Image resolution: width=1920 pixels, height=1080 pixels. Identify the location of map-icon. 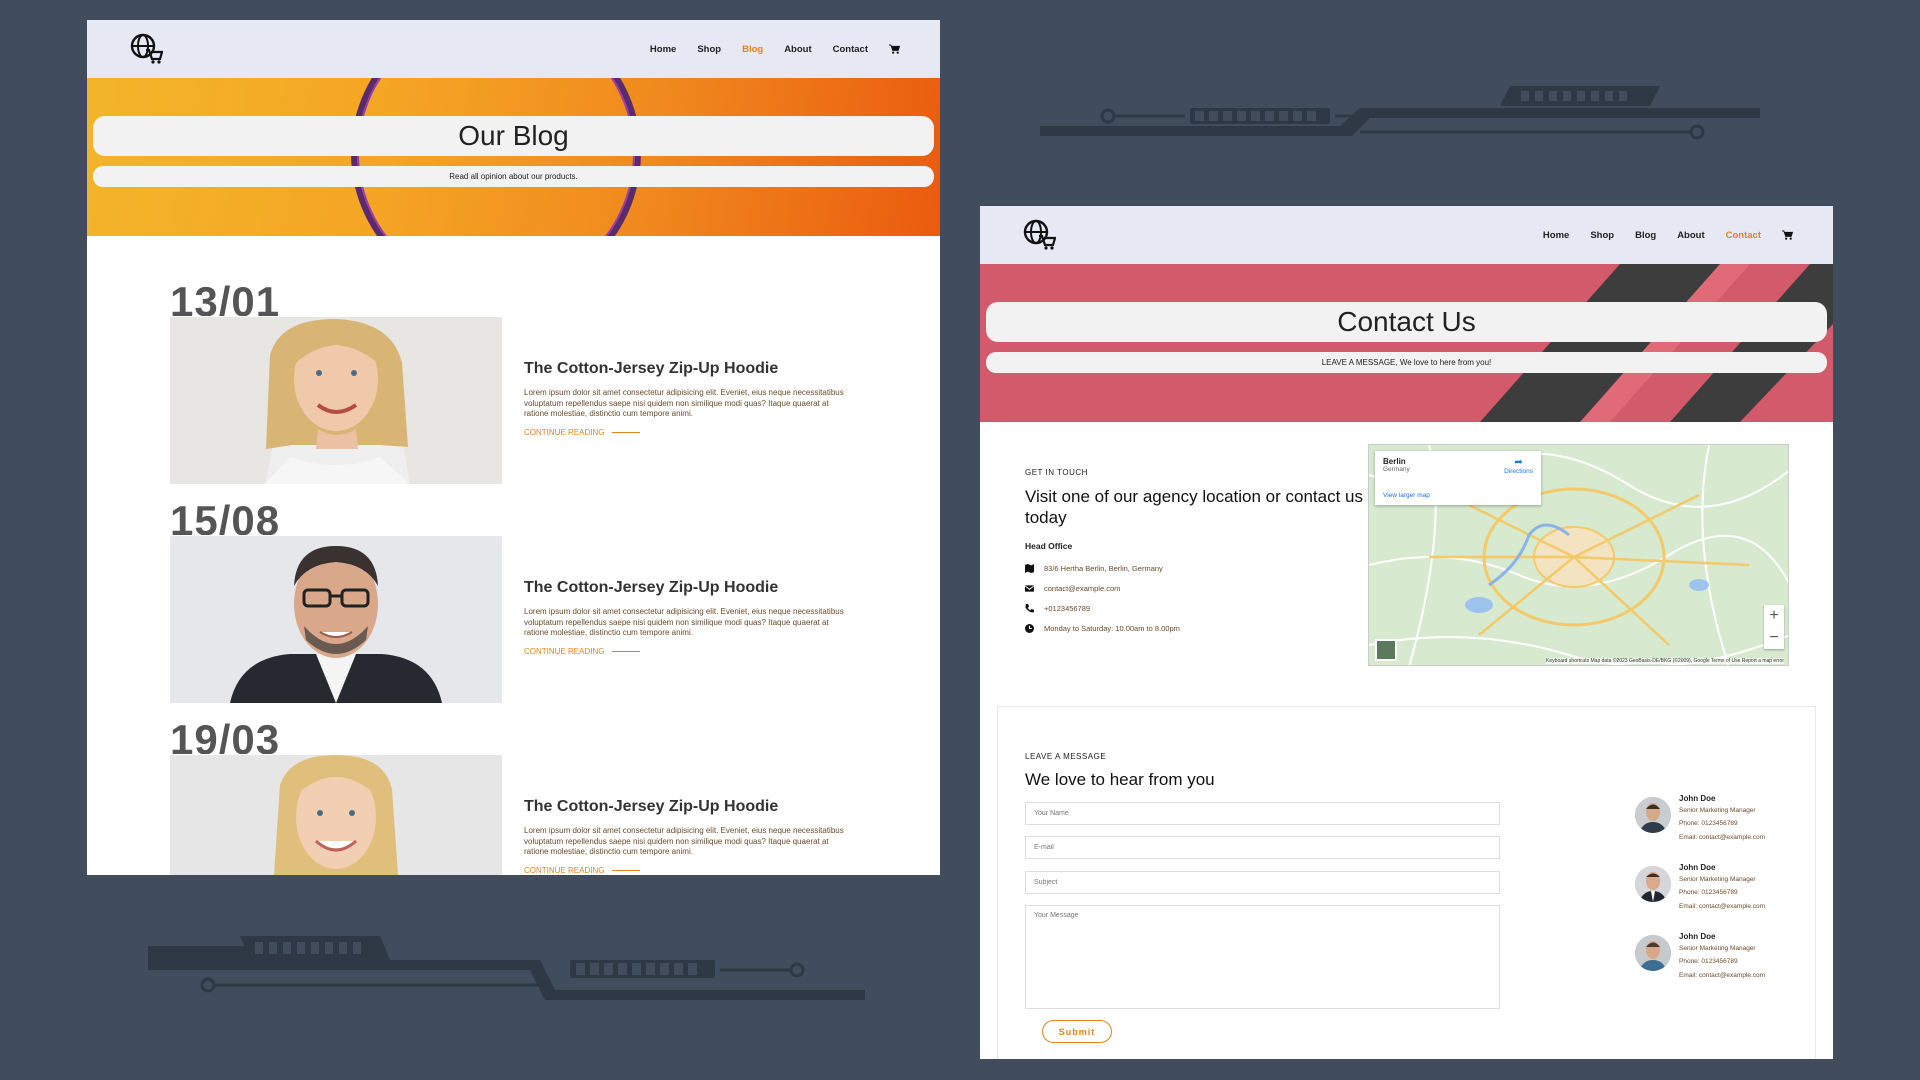
(1029, 568).